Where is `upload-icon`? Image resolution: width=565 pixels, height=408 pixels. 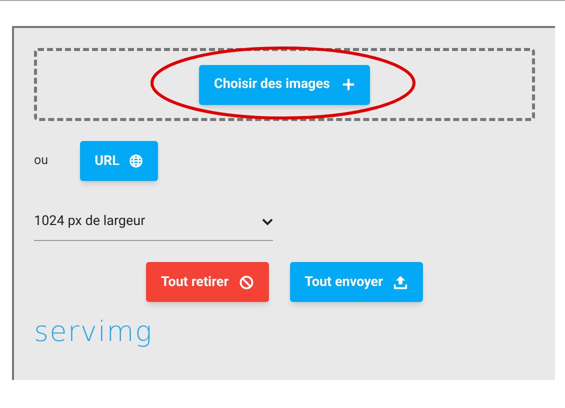 upload-icon is located at coordinates (400, 282).